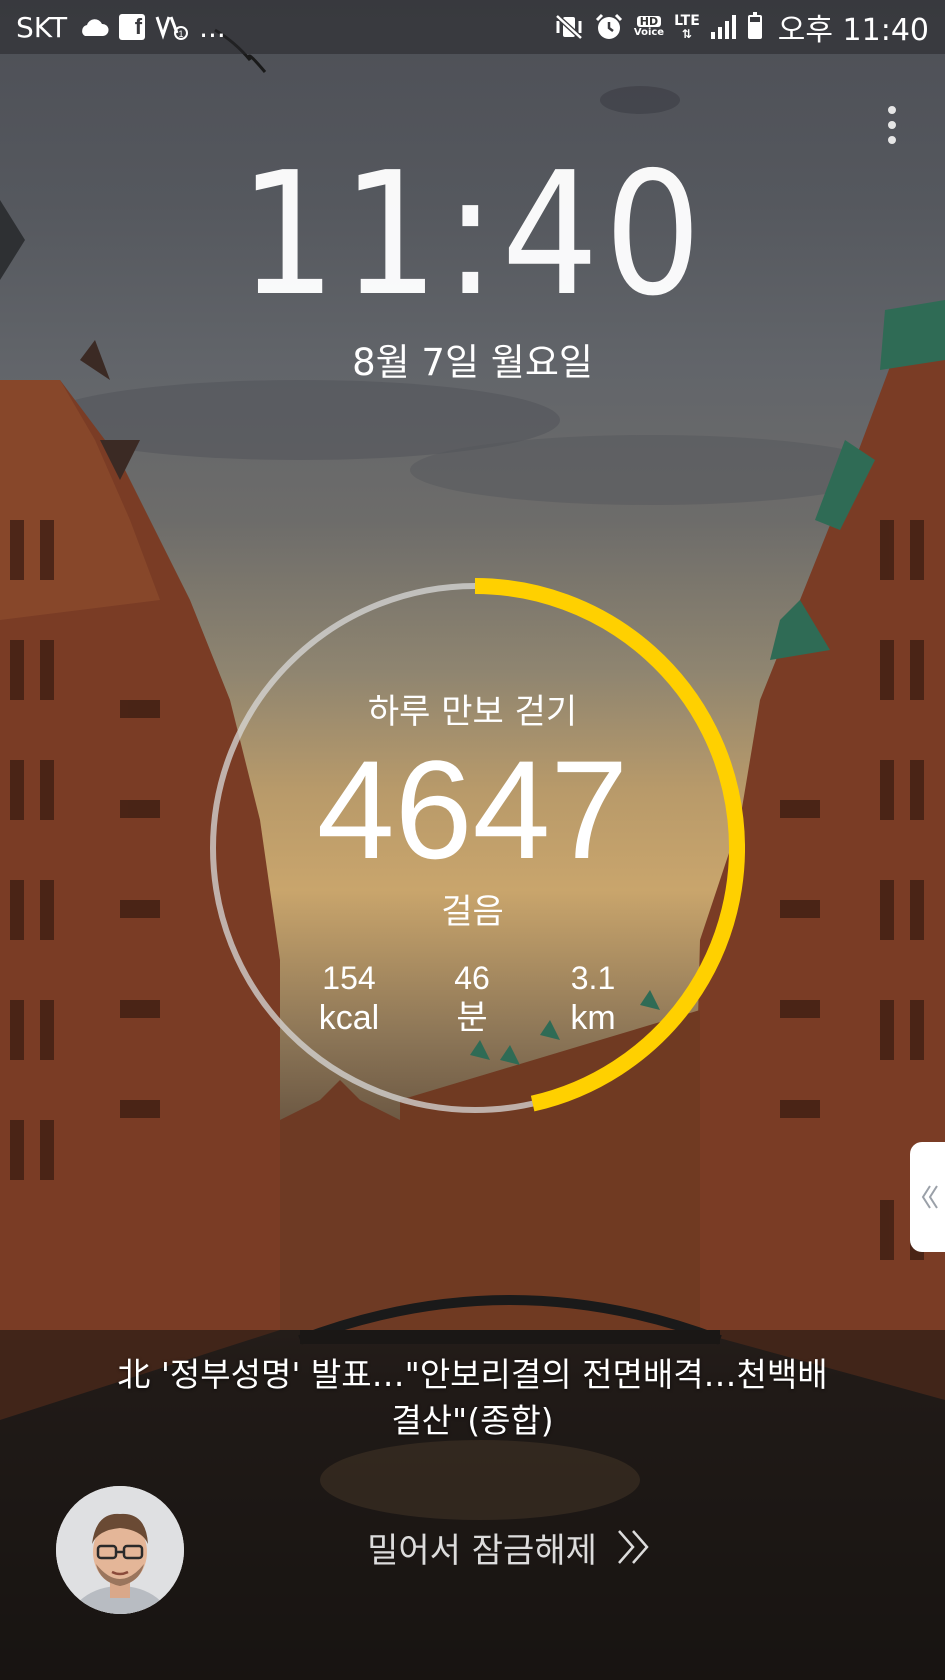 The height and width of the screenshot is (1680, 945). Describe the element at coordinates (472, 362) in the screenshot. I see `lockscreen-date: 8월 7일 월요일` at that location.